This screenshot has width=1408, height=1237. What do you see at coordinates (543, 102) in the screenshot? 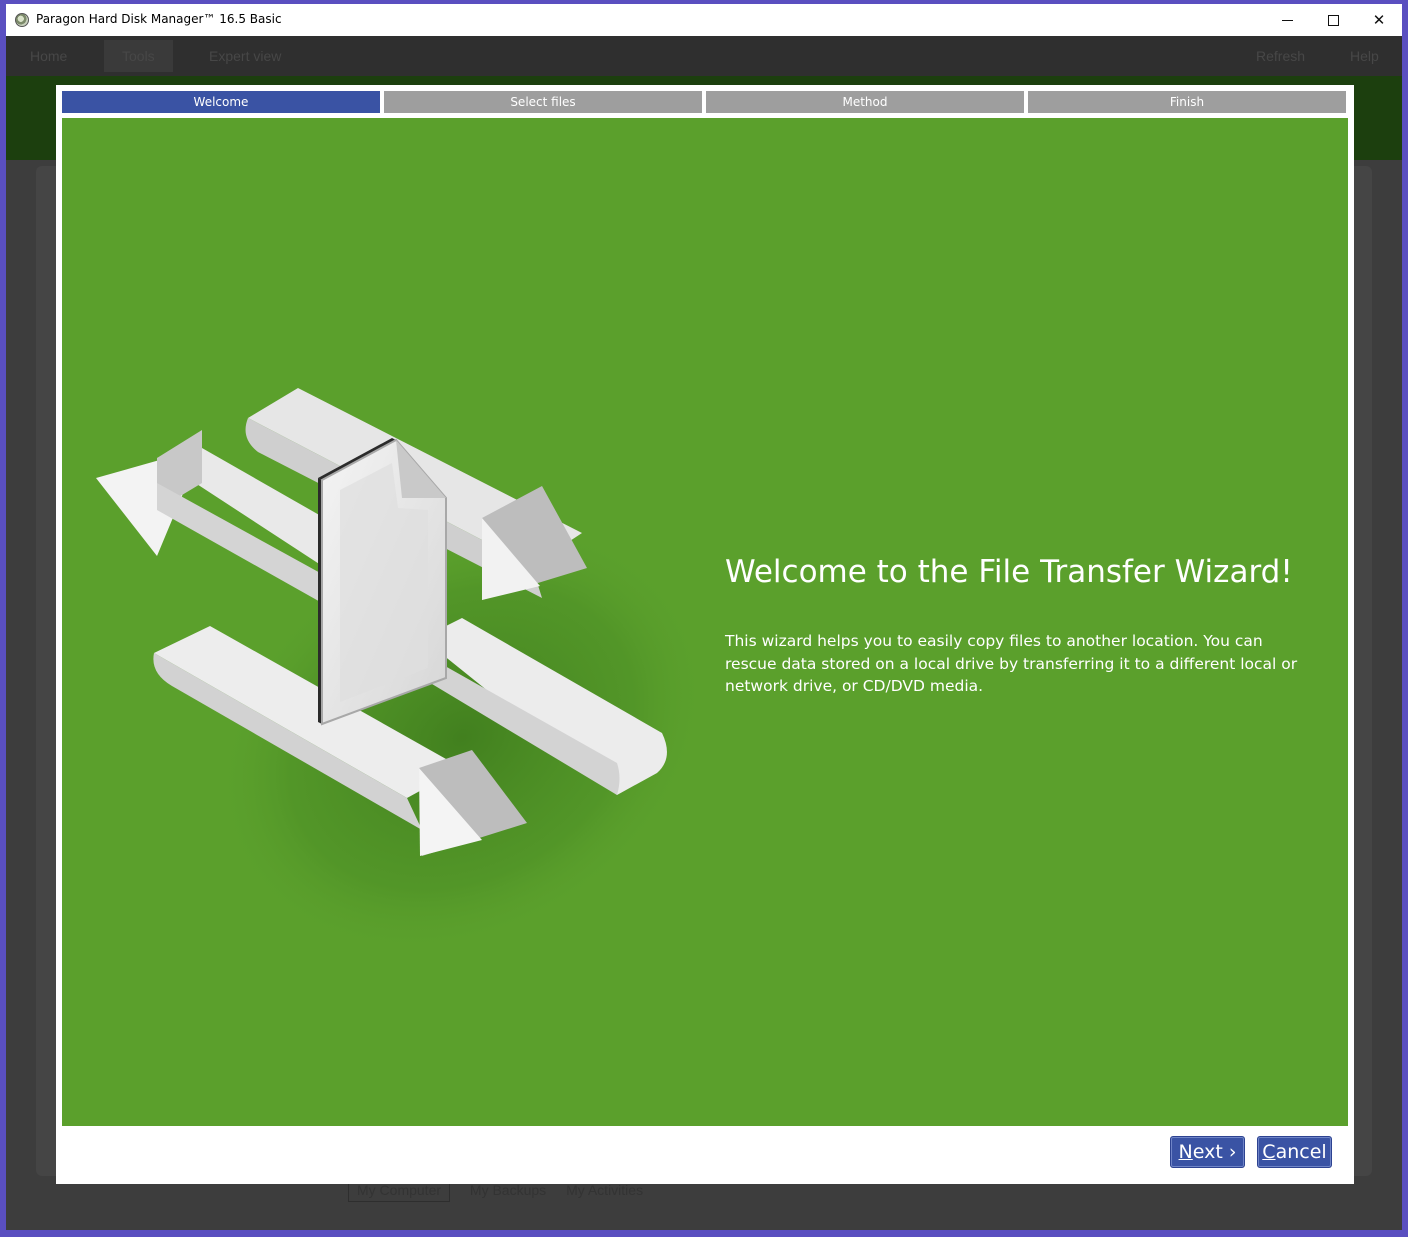
I see `step-select-files: Select files` at bounding box center [543, 102].